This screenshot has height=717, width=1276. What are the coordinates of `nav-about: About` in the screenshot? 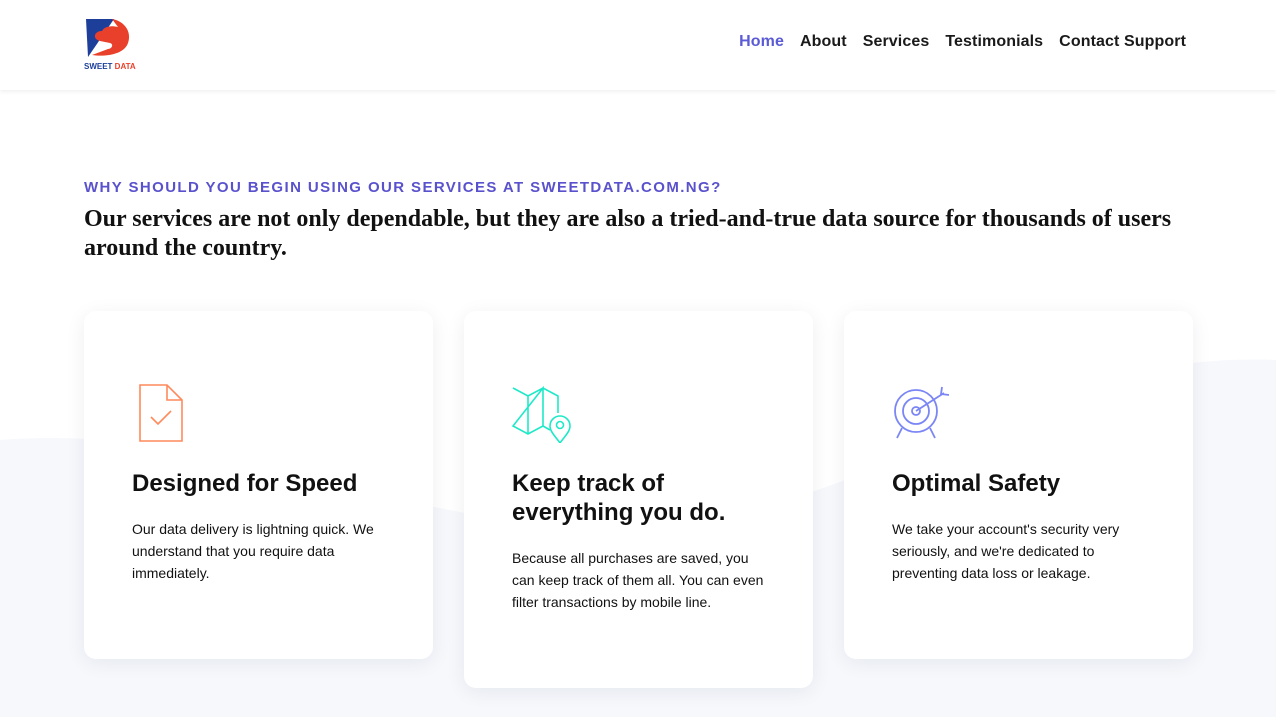 It's located at (823, 42).